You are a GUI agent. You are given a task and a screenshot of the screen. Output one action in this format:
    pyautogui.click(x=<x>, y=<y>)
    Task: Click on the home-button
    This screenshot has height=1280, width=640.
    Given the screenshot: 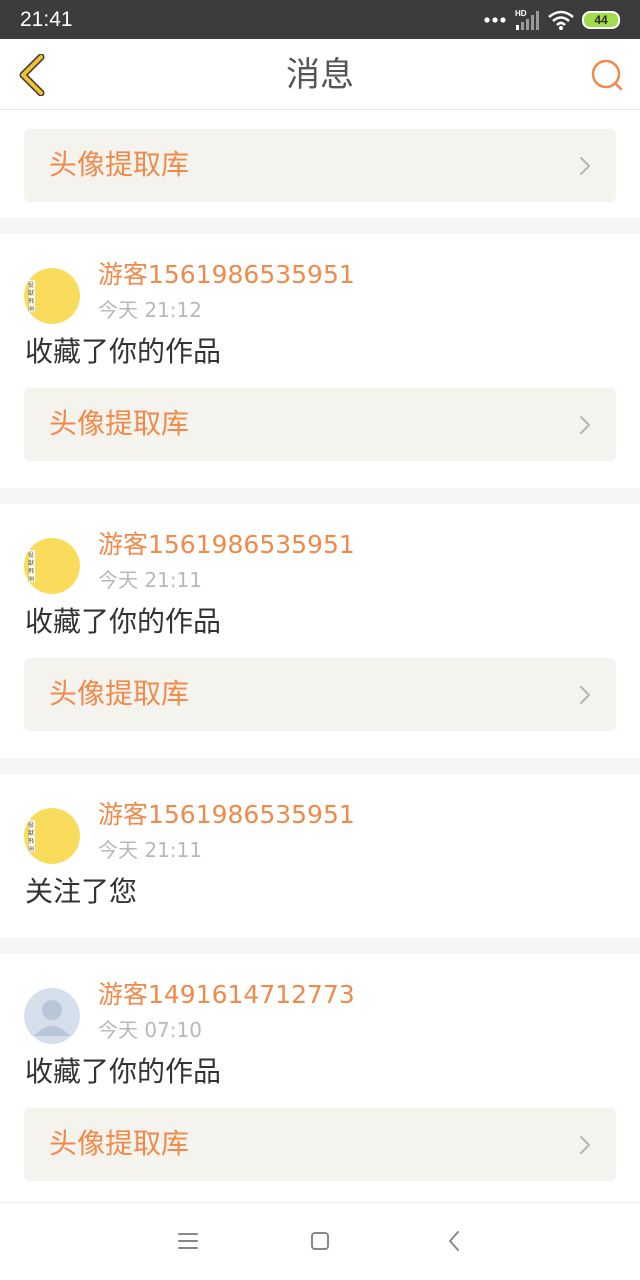 What is the action you would take?
    pyautogui.click(x=320, y=1241)
    